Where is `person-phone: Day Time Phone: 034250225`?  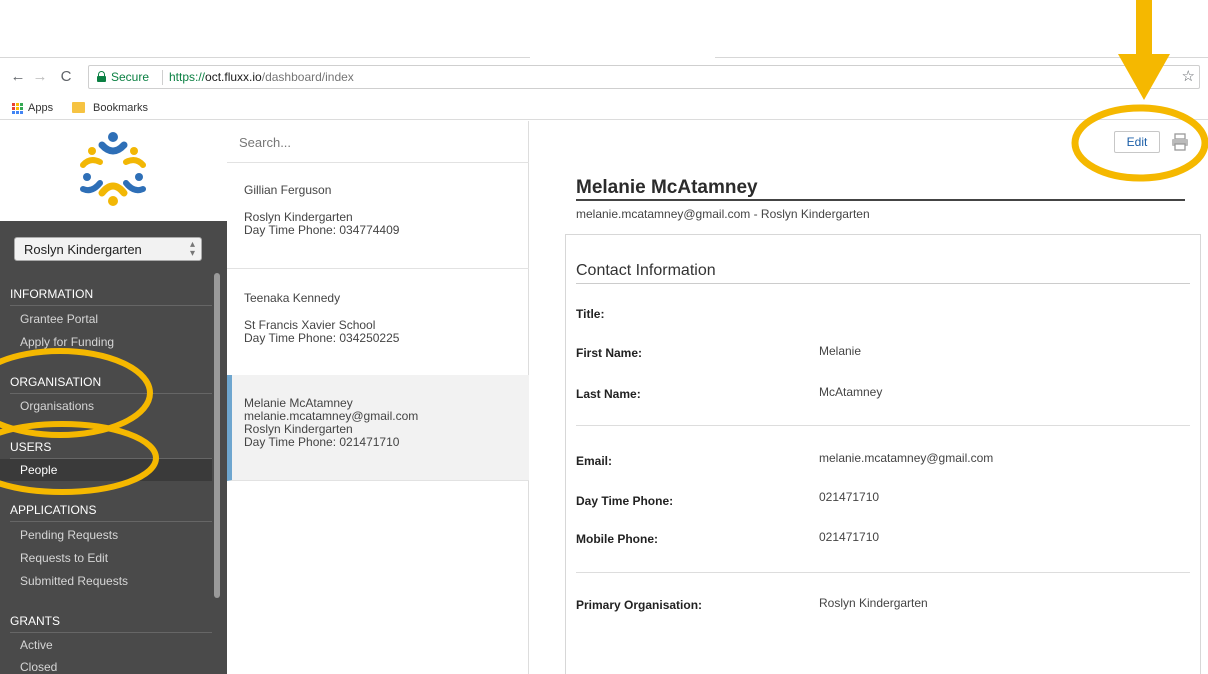 person-phone: Day Time Phone: 034250225 is located at coordinates (322, 338).